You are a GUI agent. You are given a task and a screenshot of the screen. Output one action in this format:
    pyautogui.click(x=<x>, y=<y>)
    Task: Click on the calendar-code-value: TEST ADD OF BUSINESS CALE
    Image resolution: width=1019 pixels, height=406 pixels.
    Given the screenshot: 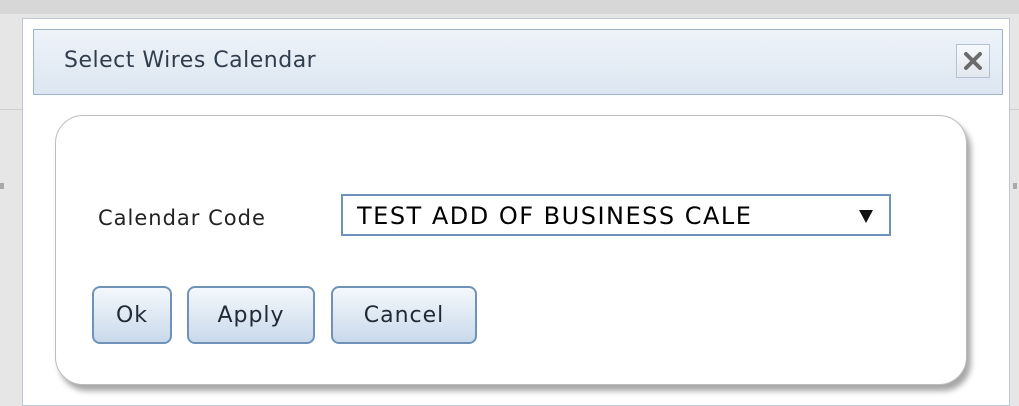 What is the action you would take?
    pyautogui.click(x=555, y=216)
    